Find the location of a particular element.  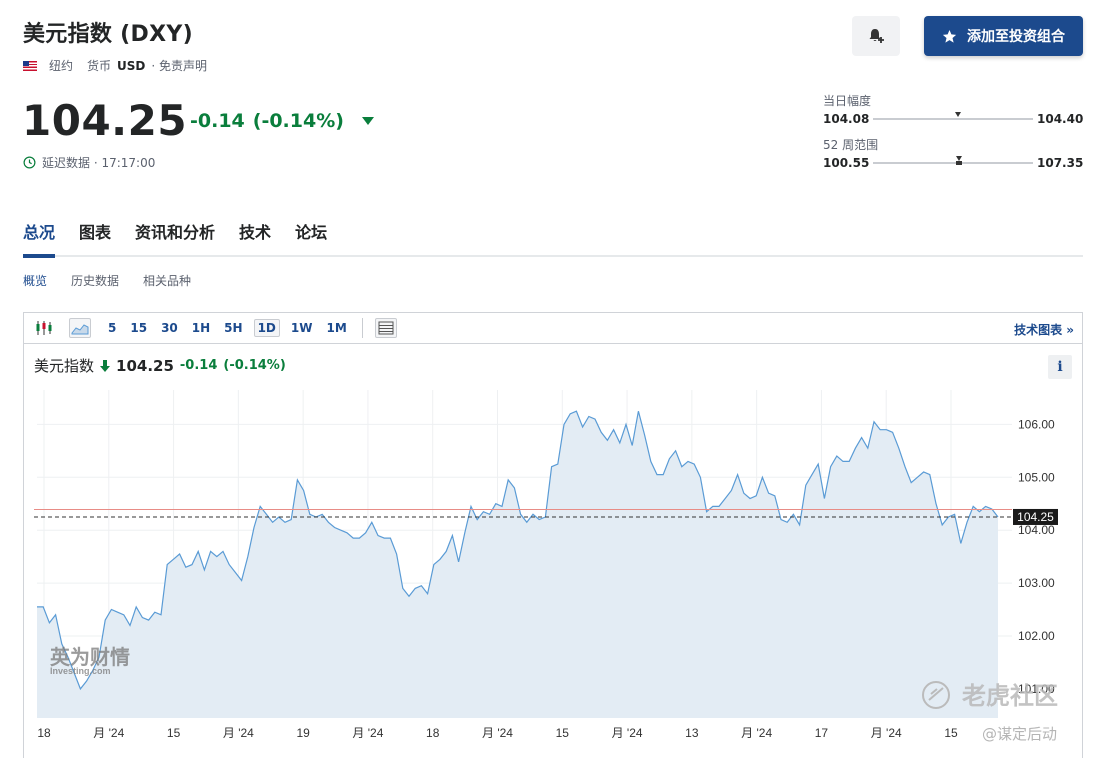

y-tick-label: 102.00 is located at coordinates (1036, 636).